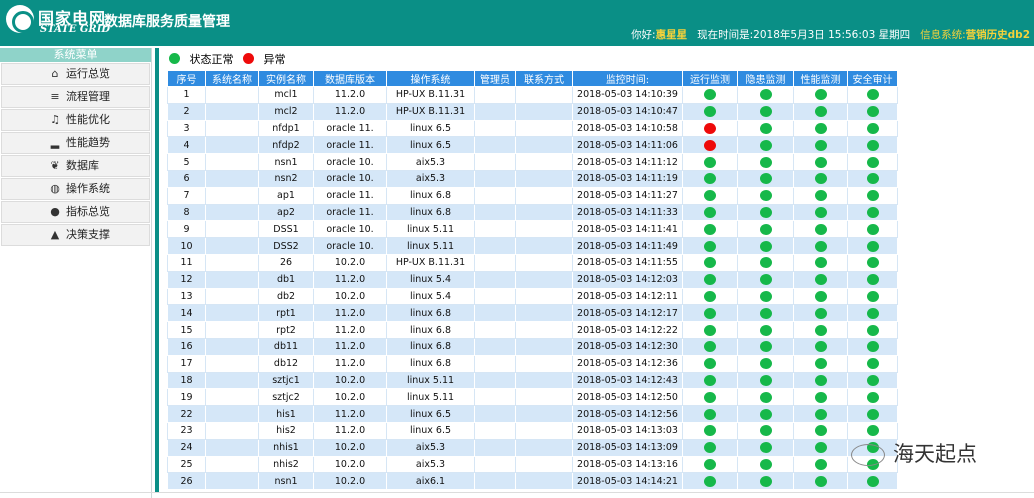  I want to click on column-header: 操作系统, so click(430, 78).